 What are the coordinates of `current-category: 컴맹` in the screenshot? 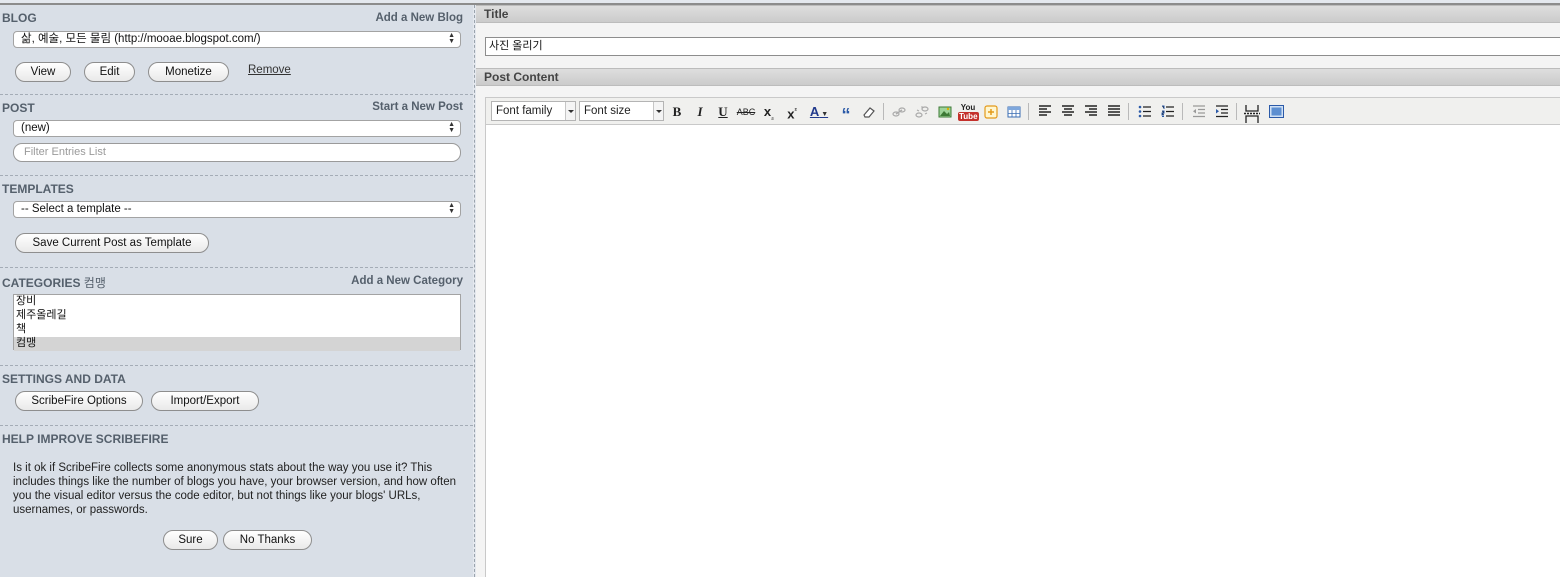 It's located at (94, 283).